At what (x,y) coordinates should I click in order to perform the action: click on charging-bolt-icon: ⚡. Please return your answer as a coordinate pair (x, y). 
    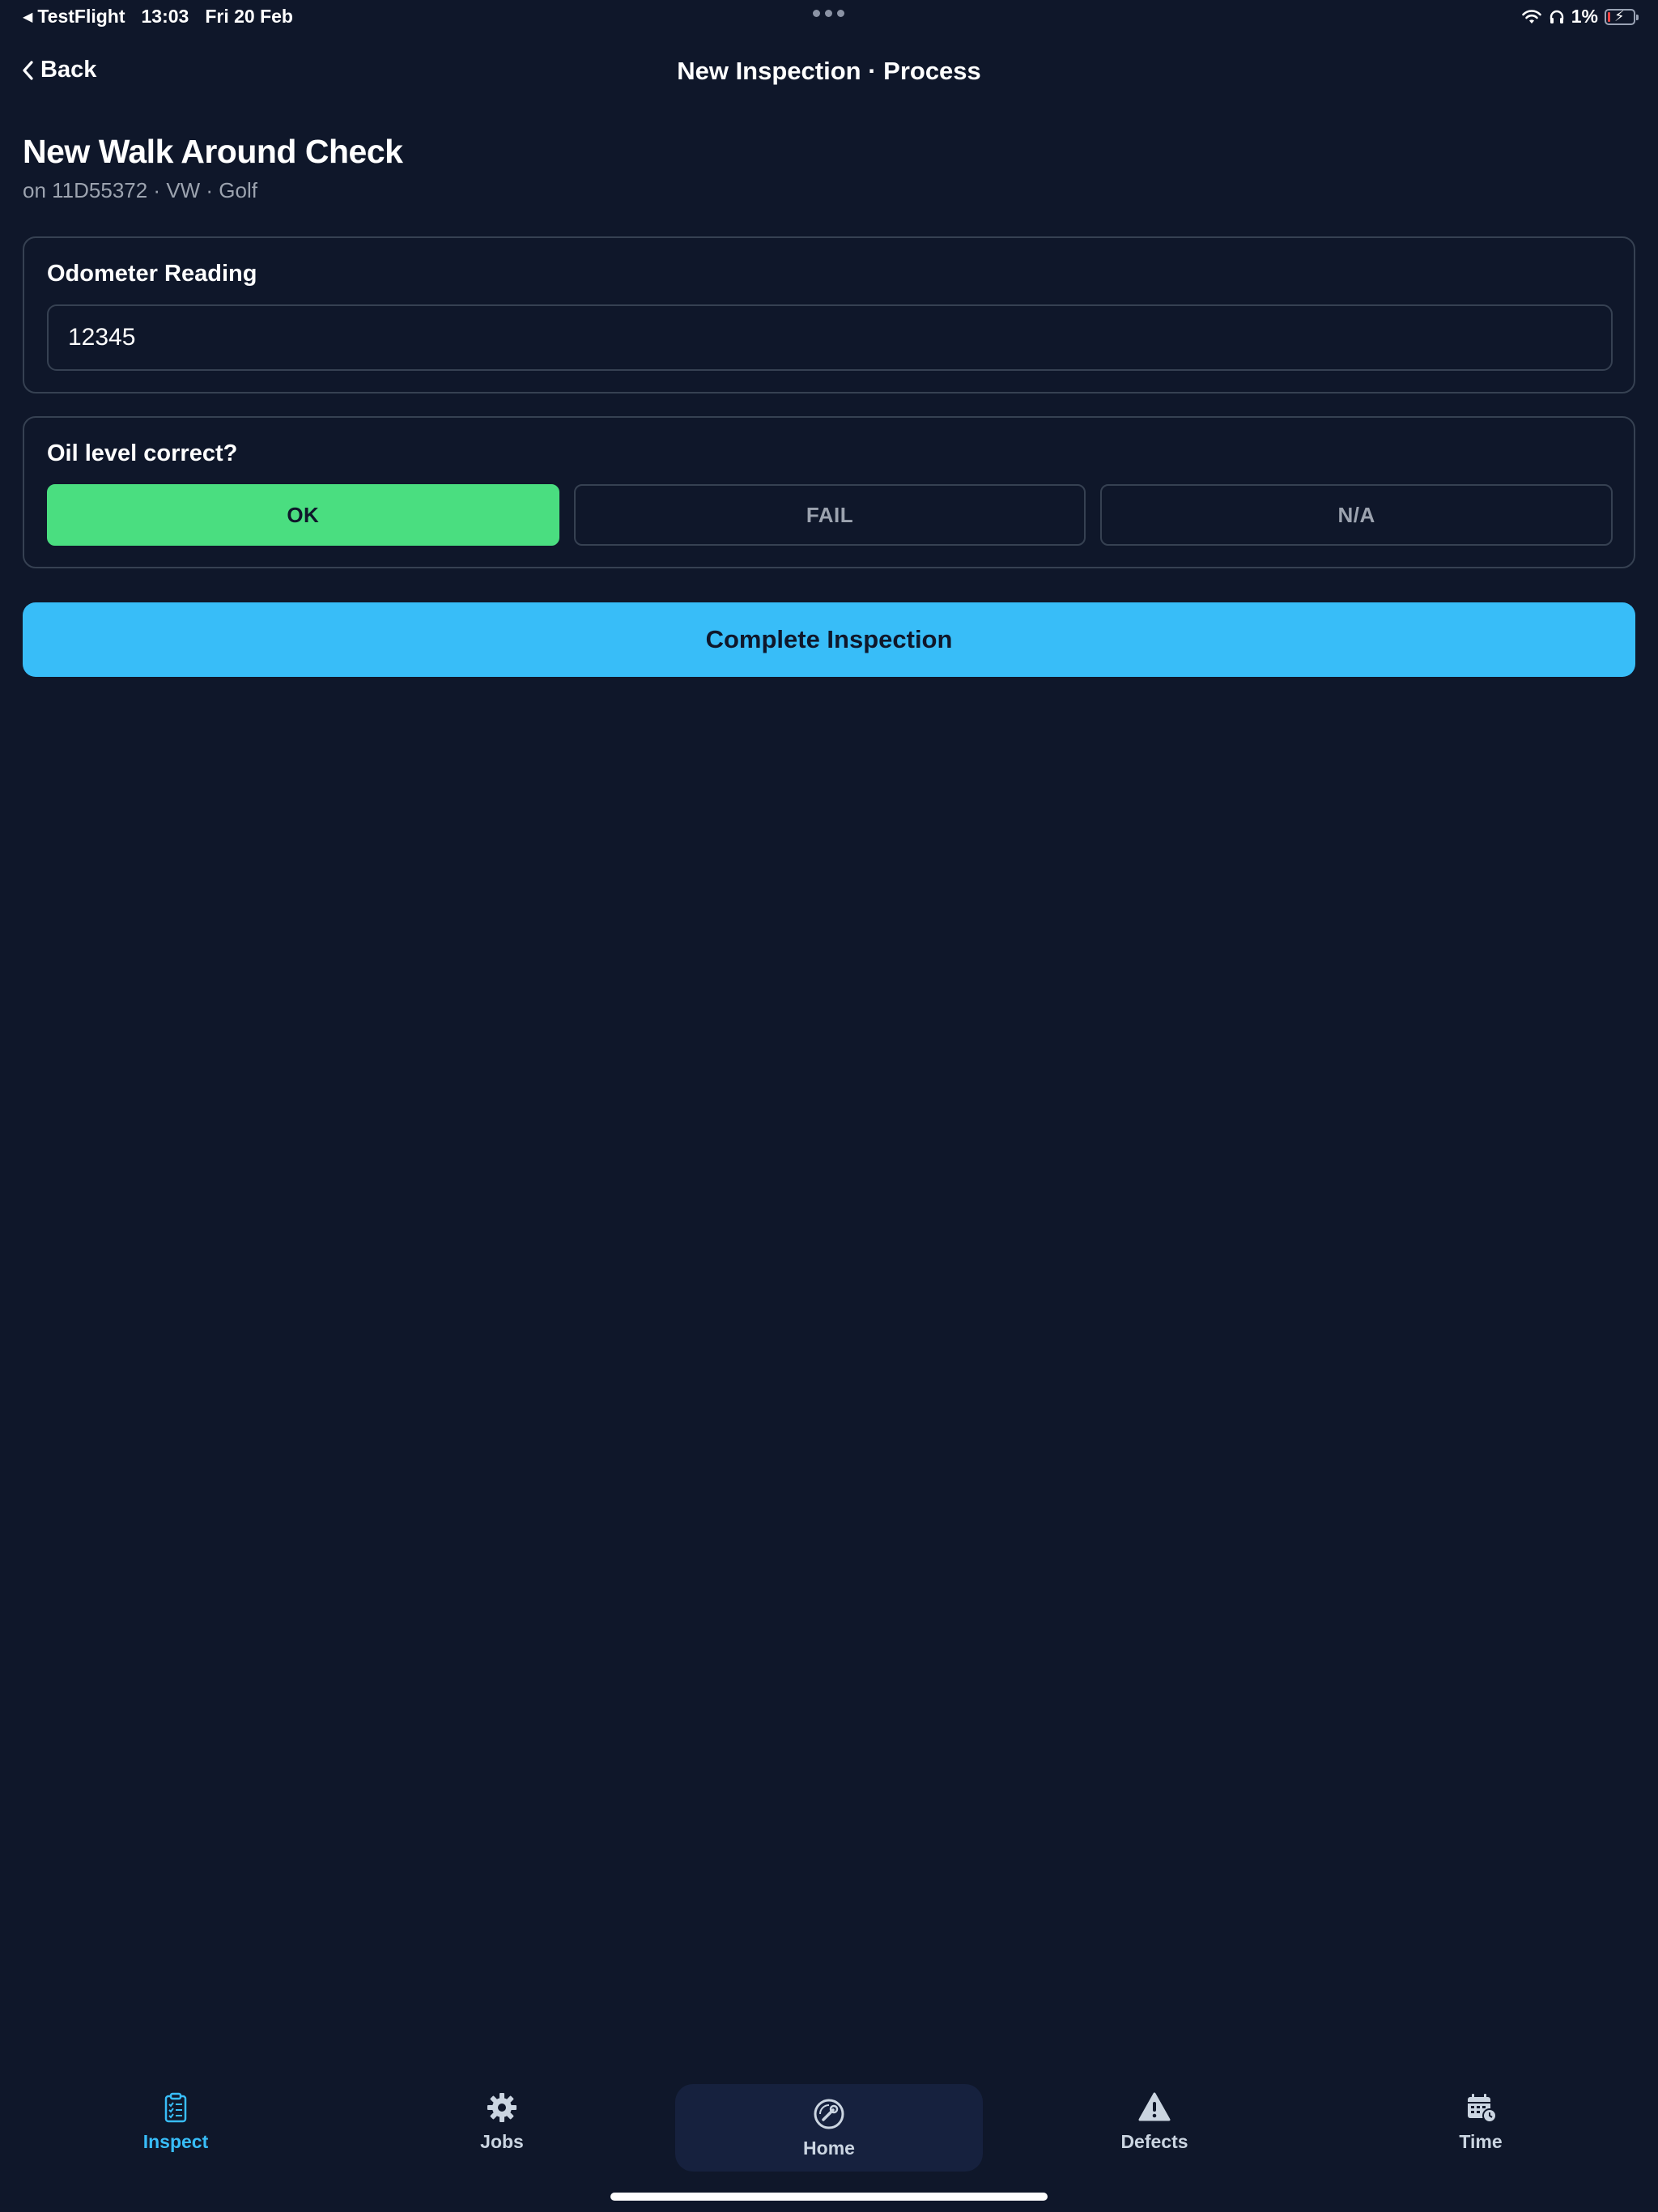
    Looking at the image, I should click on (1619, 16).